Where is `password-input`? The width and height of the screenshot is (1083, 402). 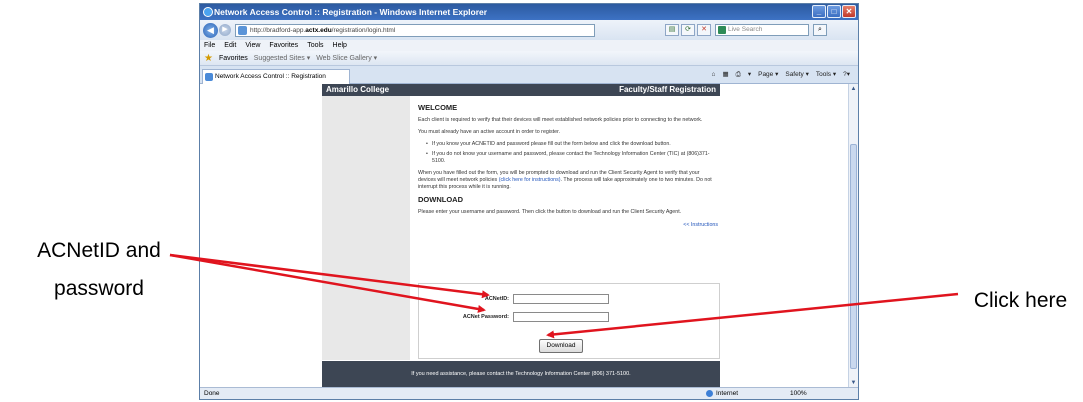
password-input is located at coordinates (561, 317).